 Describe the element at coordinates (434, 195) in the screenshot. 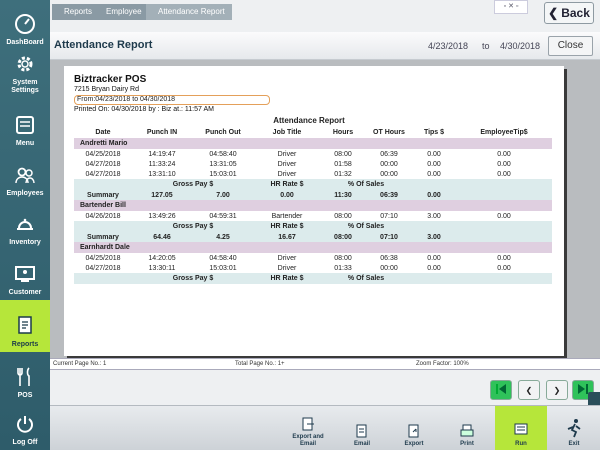

I see `summary-tips: 0.00` at that location.